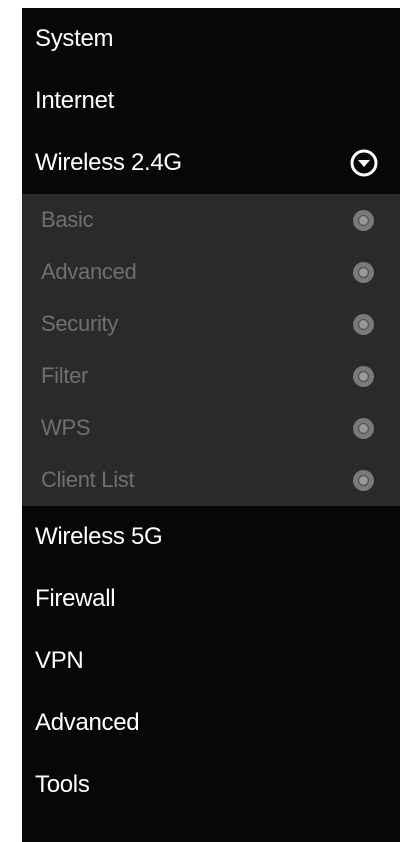 The height and width of the screenshot is (842, 400). I want to click on submenu-item-client-list: Client List, so click(211, 480).